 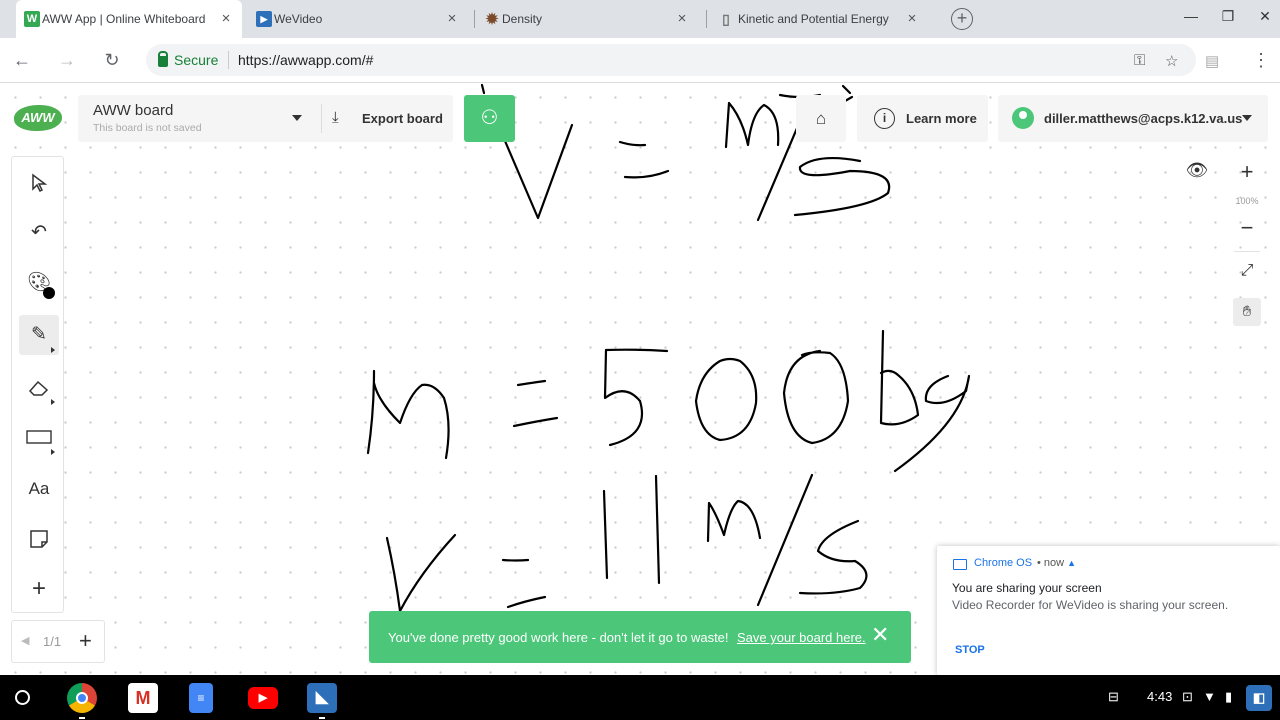 I want to click on youtube-icon: ▶, so click(x=263, y=698).